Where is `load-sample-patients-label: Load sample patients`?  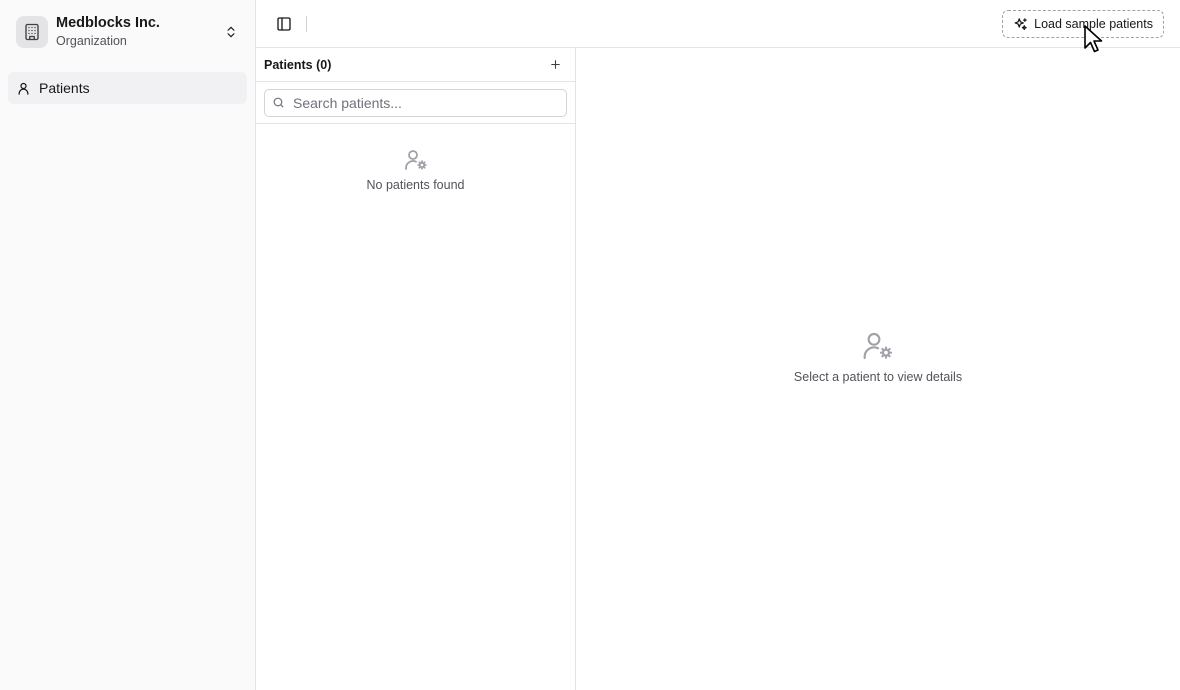 load-sample-patients-label: Load sample patients is located at coordinates (1093, 24).